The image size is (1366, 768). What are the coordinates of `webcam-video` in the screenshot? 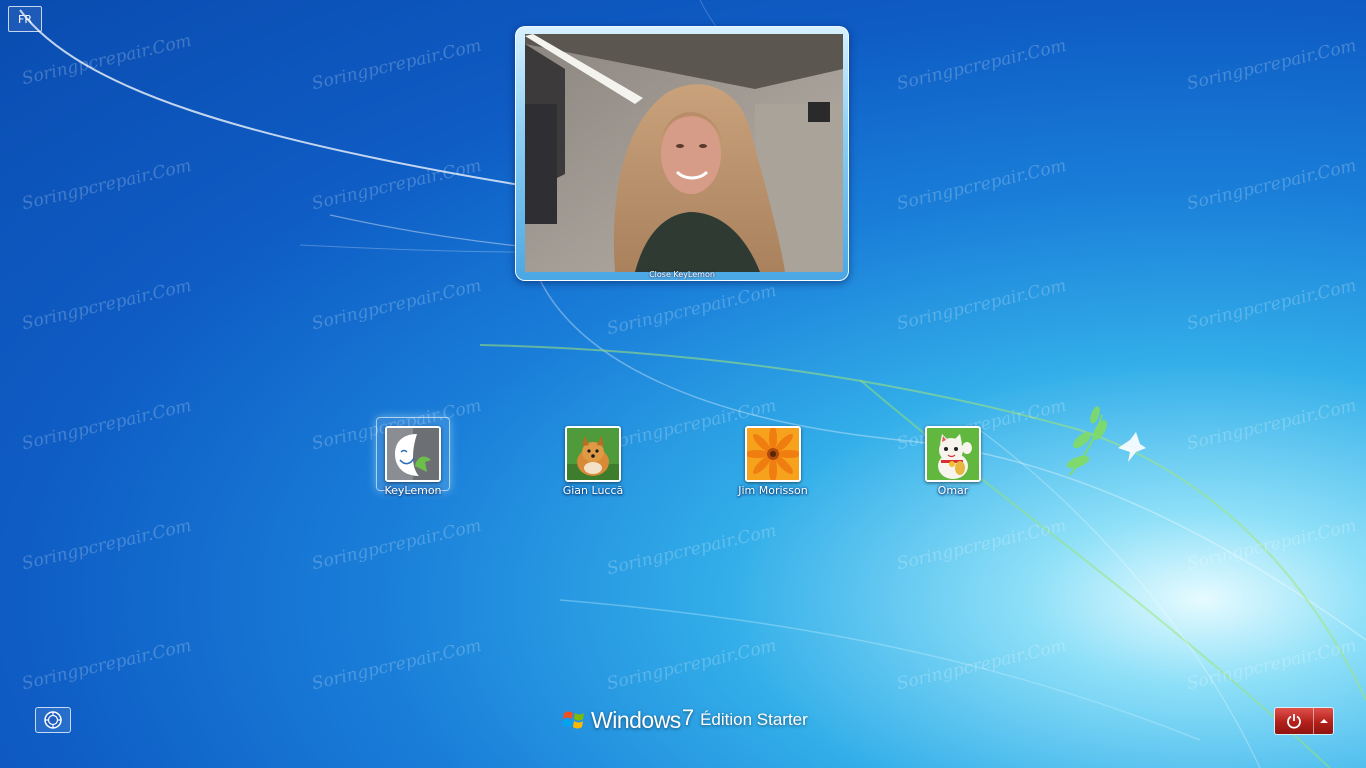 It's located at (684, 153).